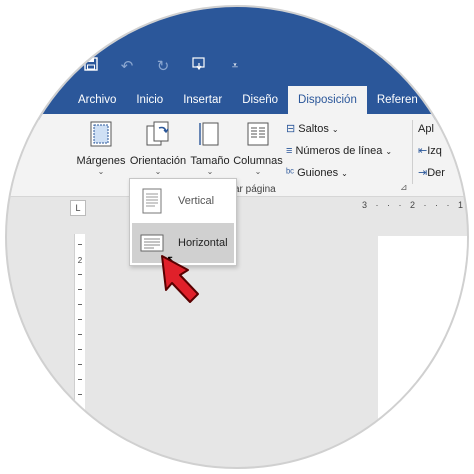 The width and height of the screenshot is (474, 474). I want to click on guiones-label: Guiones, so click(318, 173).